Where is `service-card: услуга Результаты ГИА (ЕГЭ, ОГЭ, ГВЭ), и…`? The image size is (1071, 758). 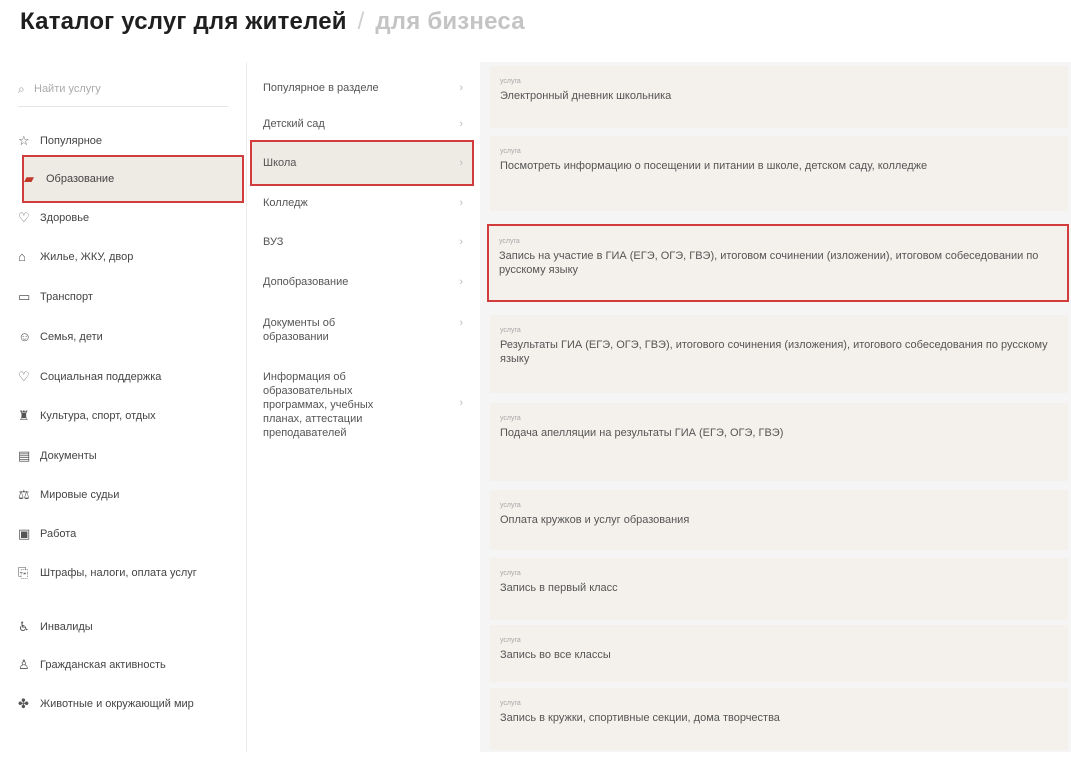
service-card: услуга Результаты ГИА (ЕГЭ, ОГЭ, ГВЭ), и… is located at coordinates (779, 354).